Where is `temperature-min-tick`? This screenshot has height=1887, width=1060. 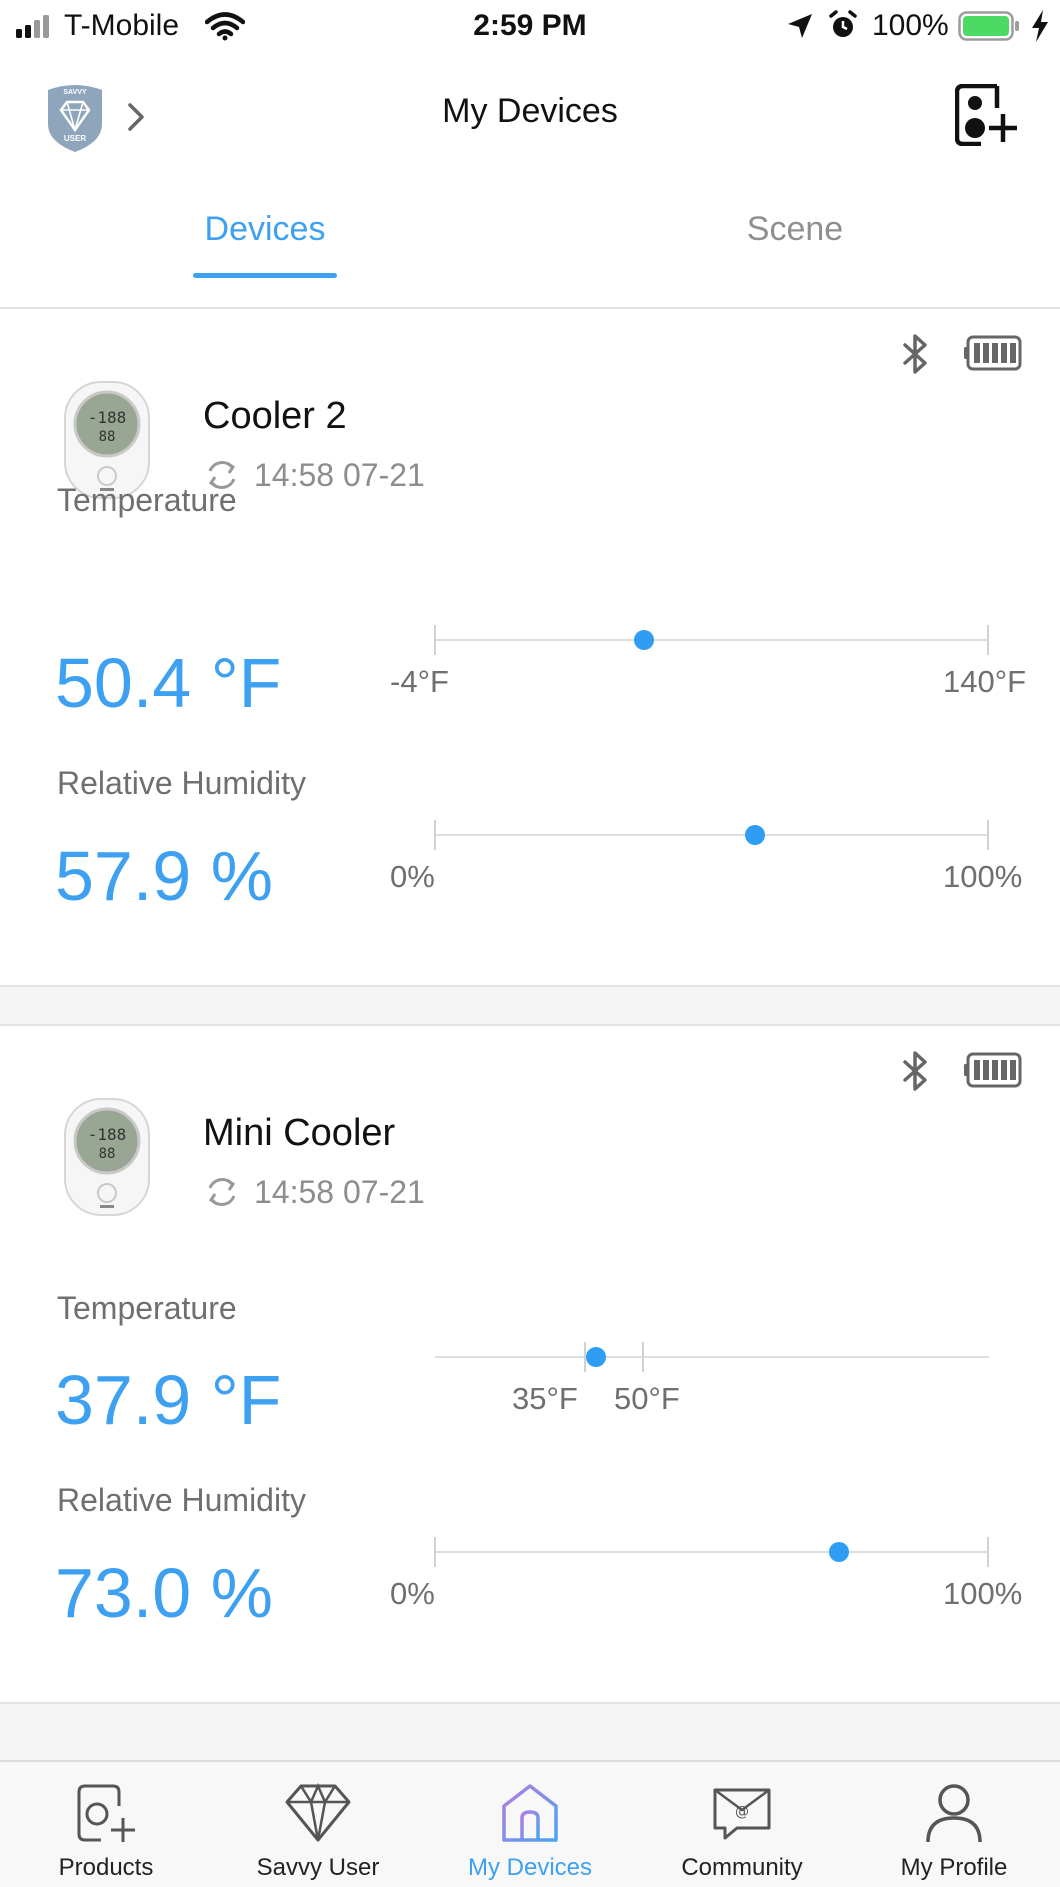
temperature-min-tick is located at coordinates (435, 640).